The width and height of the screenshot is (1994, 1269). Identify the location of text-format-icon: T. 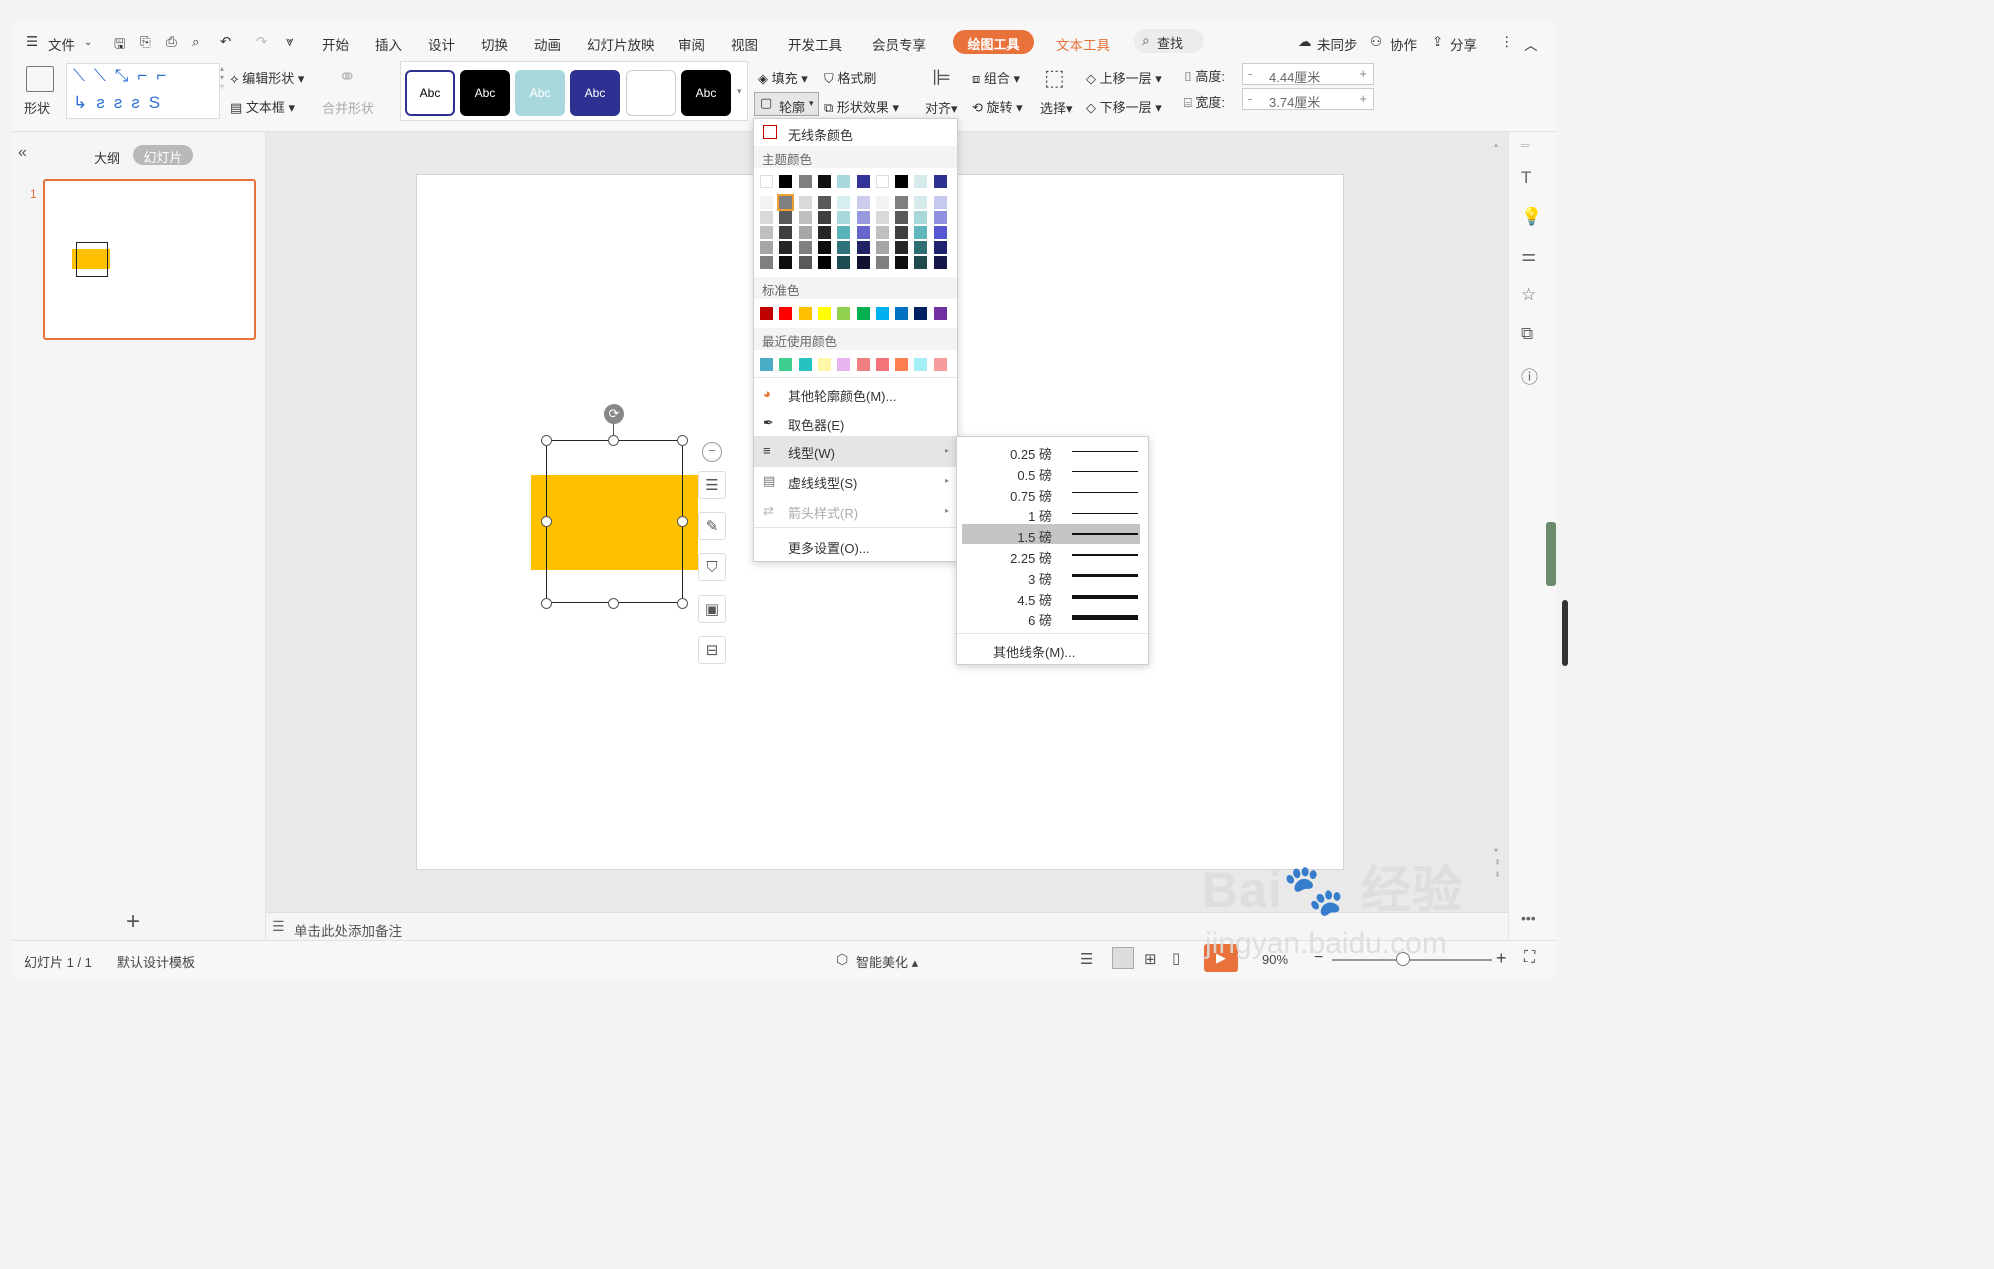
(1526, 178).